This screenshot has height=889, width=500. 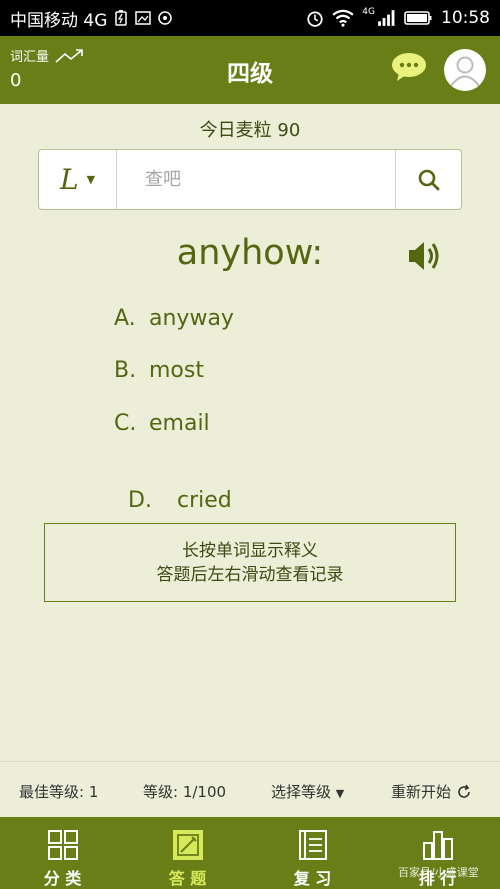 I want to click on refresh-icon, so click(x=464, y=791).